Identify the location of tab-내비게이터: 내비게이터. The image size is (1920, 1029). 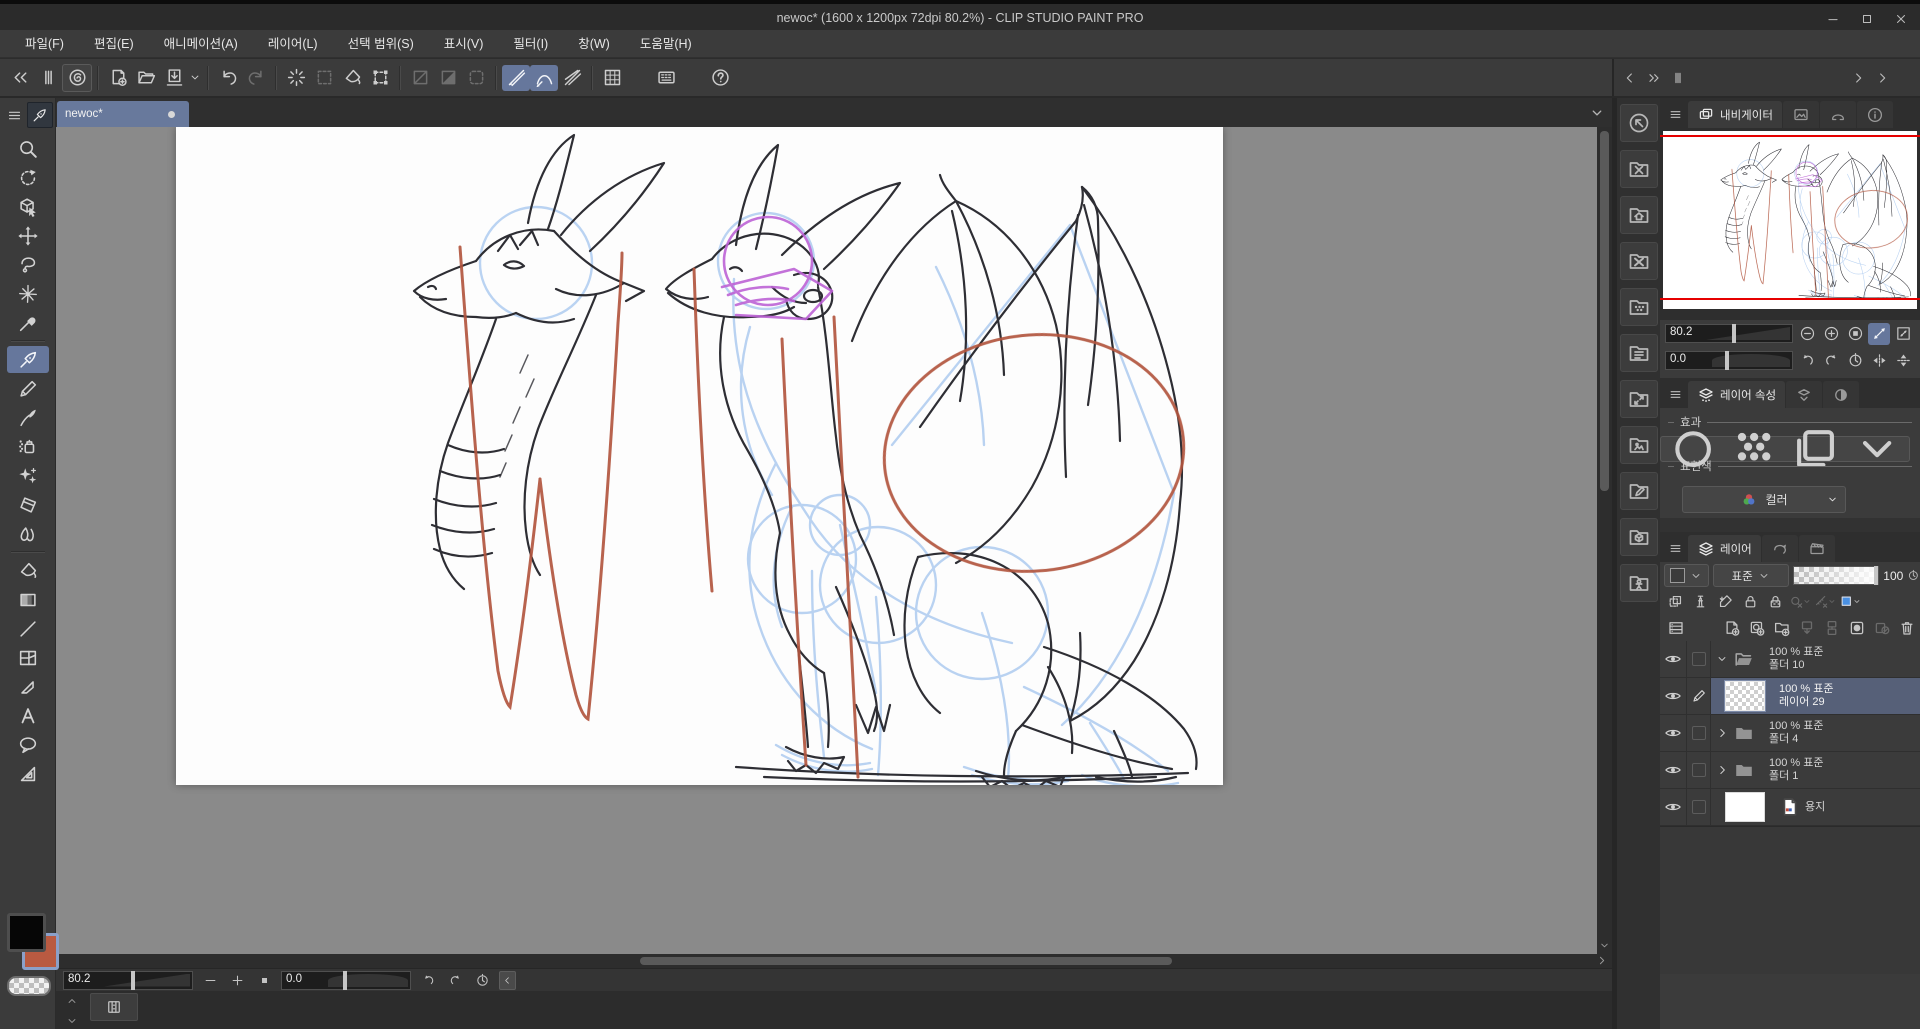
(1735, 114).